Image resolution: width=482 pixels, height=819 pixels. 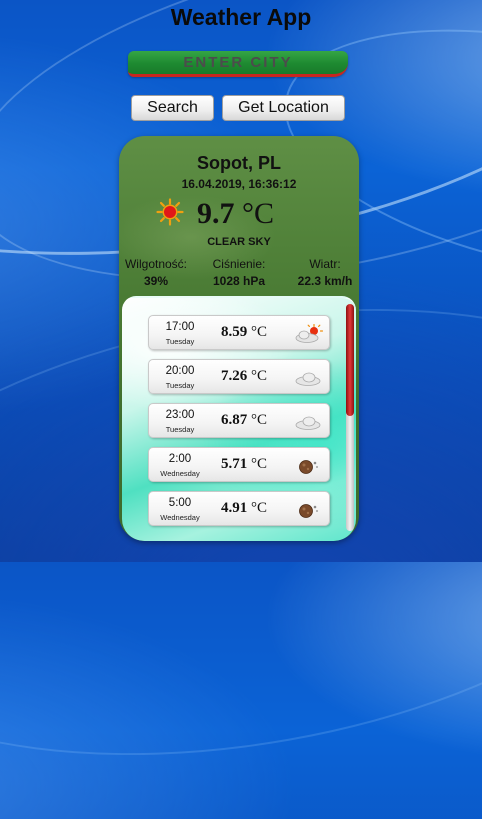 I want to click on forecast-temp-value: 5.71, so click(x=234, y=464).